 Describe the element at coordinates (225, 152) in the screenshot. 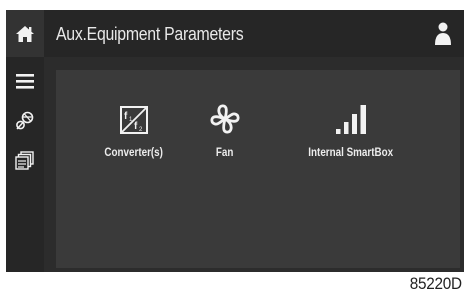

I see `tile-fan-label: Fan` at that location.